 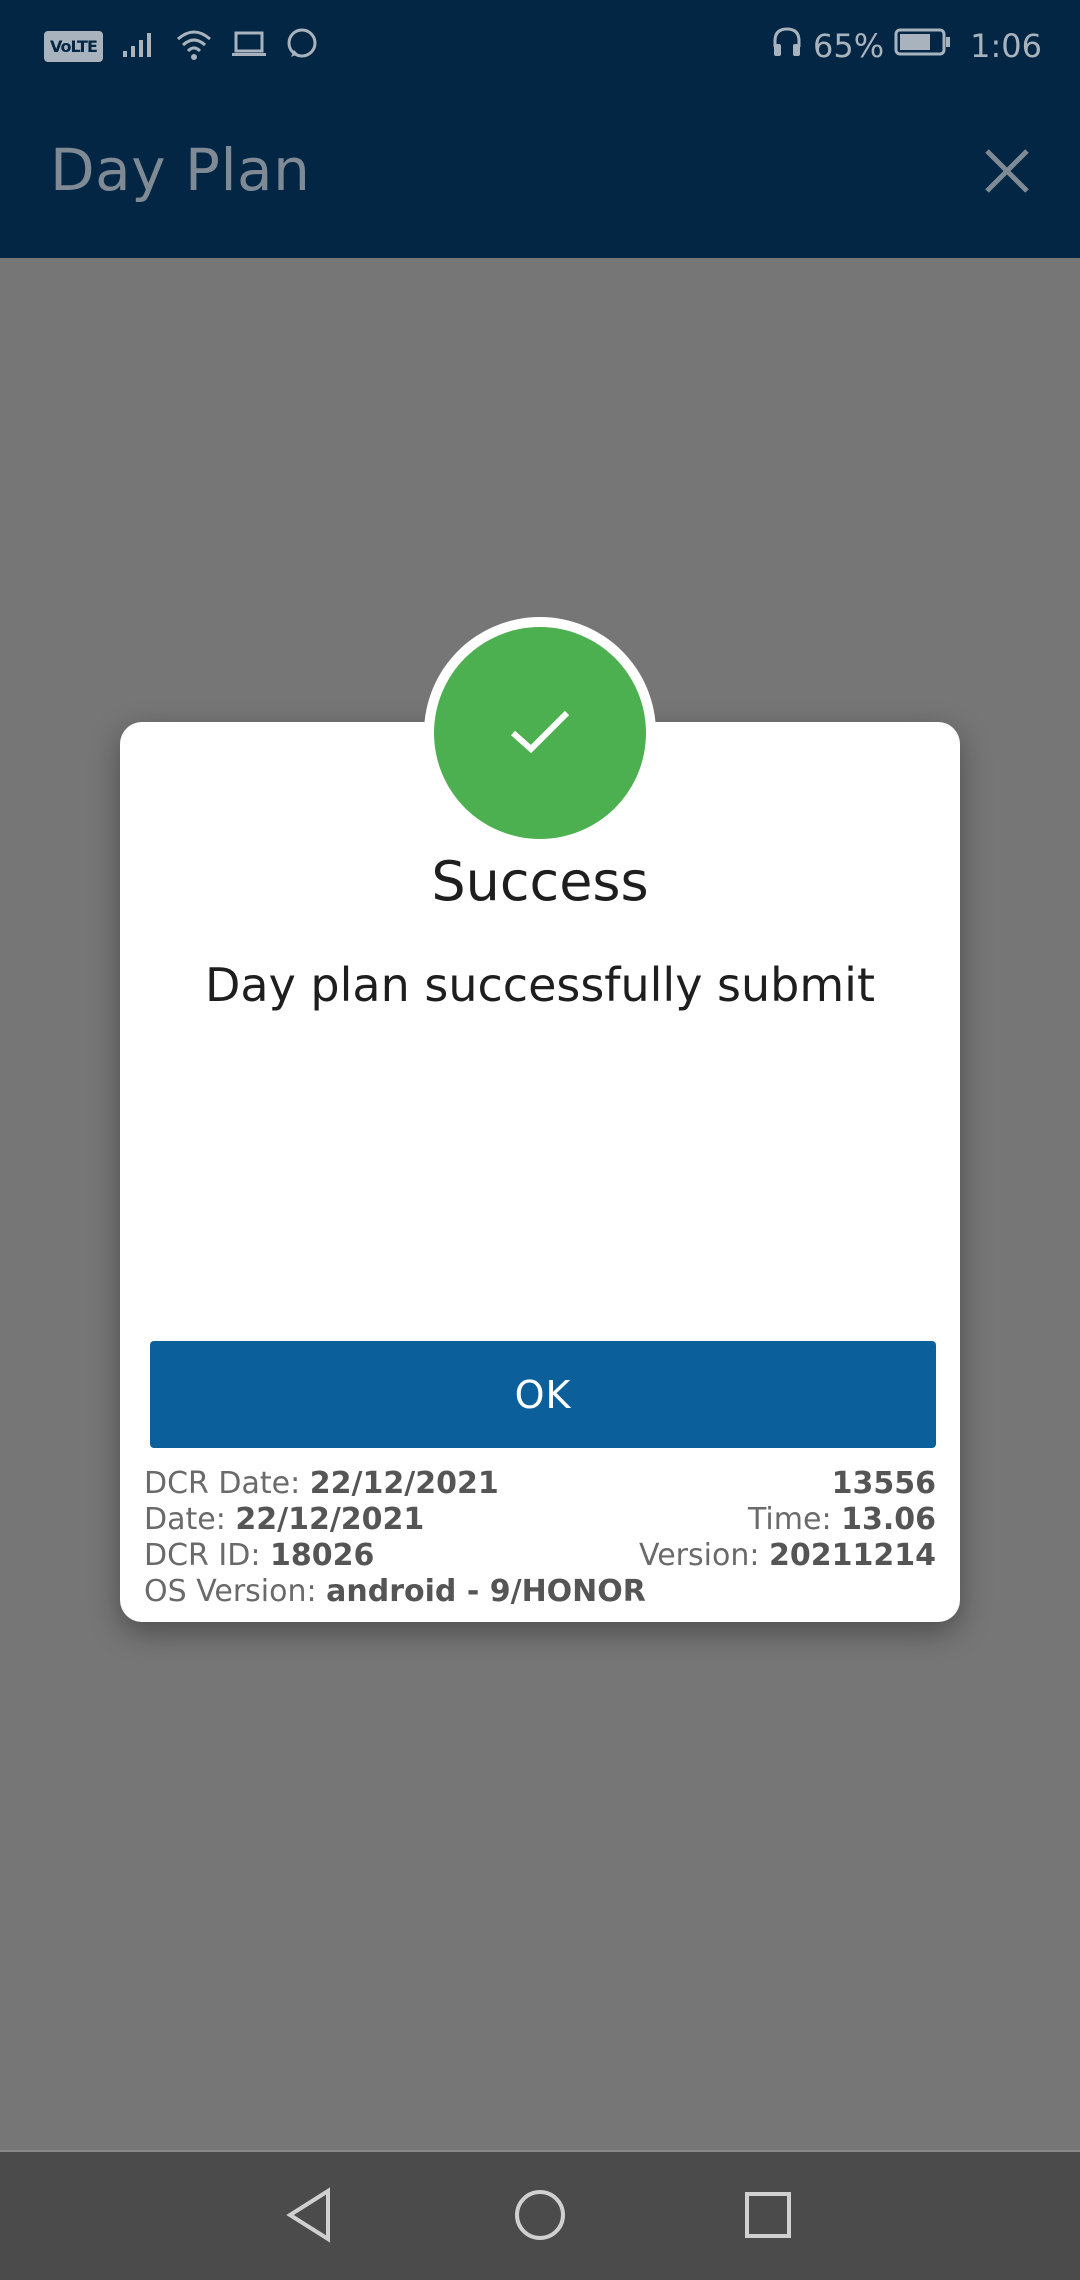 I want to click on status-left-icons: VoLTE, so click(x=181, y=46).